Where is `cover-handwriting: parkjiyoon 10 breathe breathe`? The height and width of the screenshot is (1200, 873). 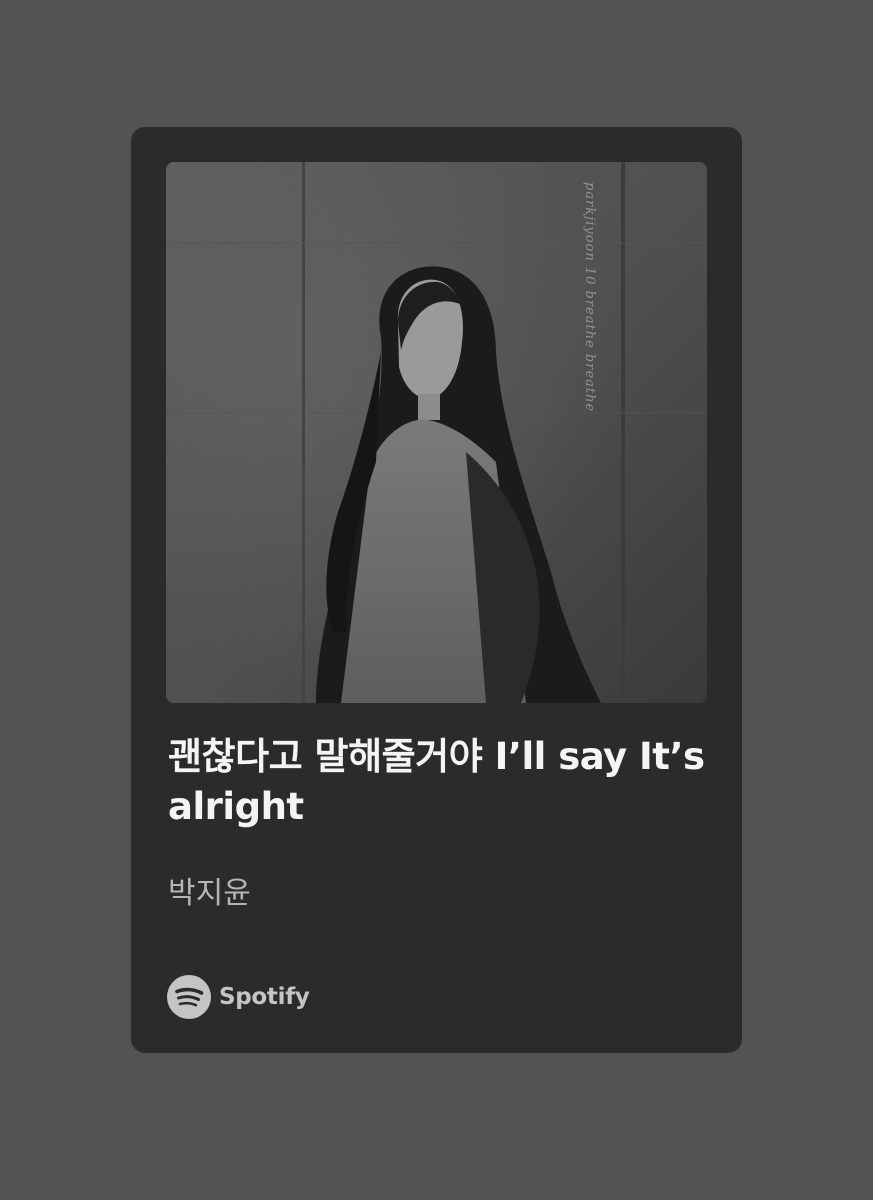 cover-handwriting: parkjiyoon 10 breathe breathe is located at coordinates (589, 297).